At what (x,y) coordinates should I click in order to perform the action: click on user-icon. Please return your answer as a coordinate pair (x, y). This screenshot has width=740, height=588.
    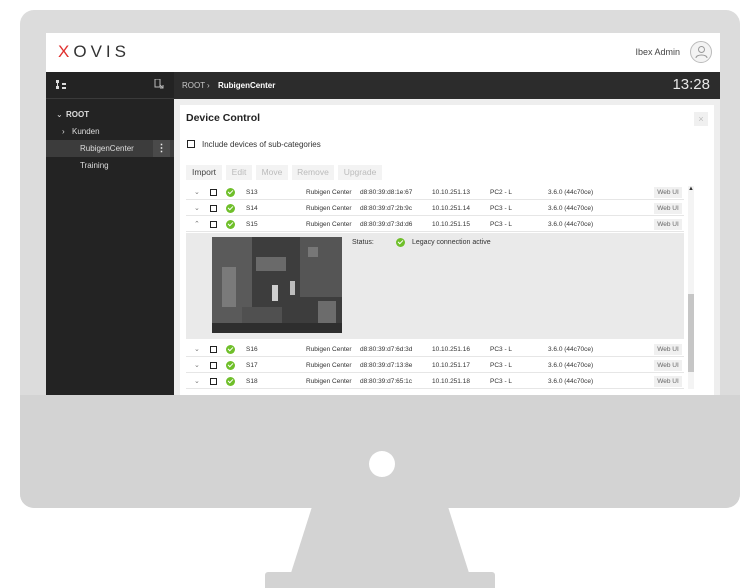
    Looking at the image, I should click on (701, 52).